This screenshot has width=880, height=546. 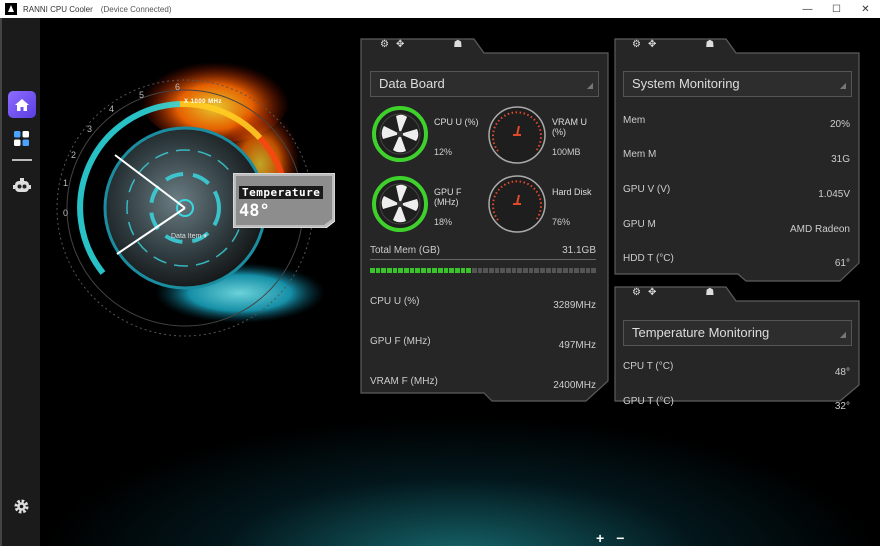 What do you see at coordinates (600, 538) in the screenshot?
I see `add-widget-button: +` at bounding box center [600, 538].